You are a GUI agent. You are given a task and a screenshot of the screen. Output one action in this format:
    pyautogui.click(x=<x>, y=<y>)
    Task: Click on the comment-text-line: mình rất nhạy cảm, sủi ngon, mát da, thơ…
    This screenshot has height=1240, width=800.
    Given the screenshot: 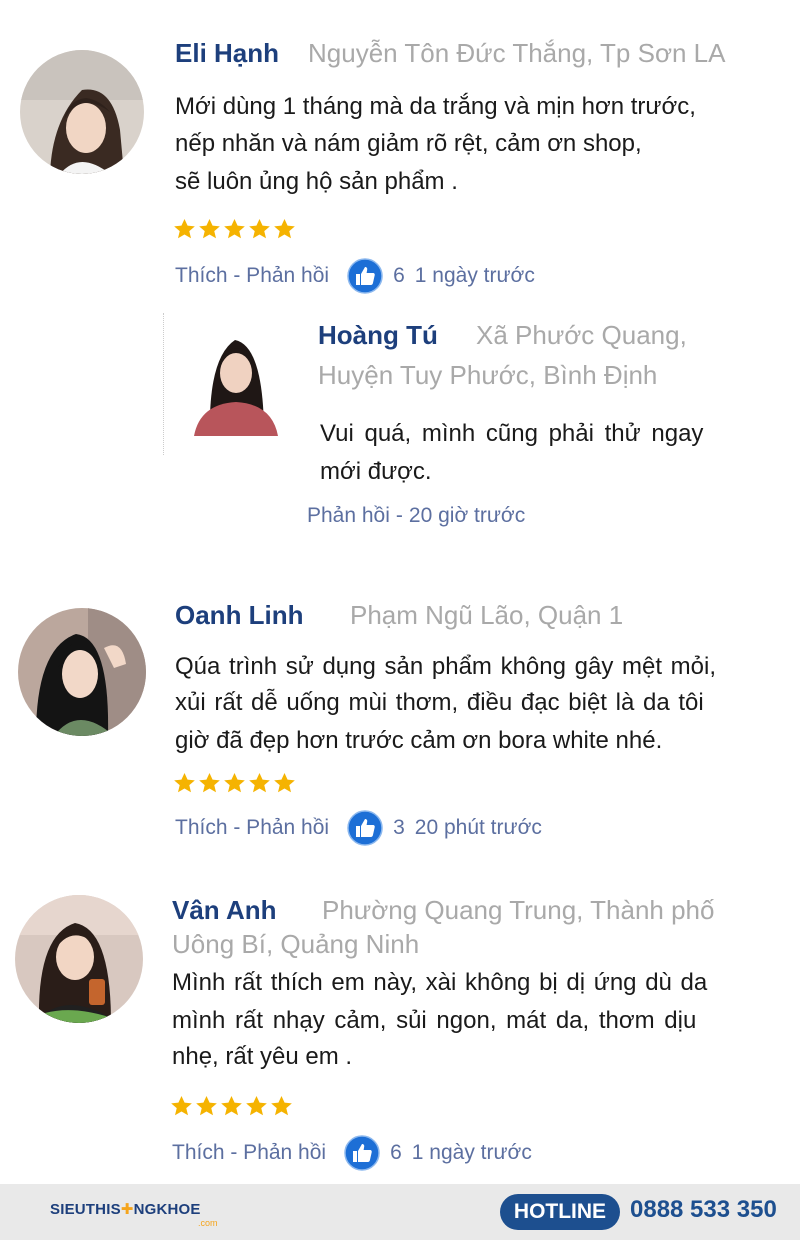 What is the action you would take?
    pyautogui.click(x=434, y=1020)
    